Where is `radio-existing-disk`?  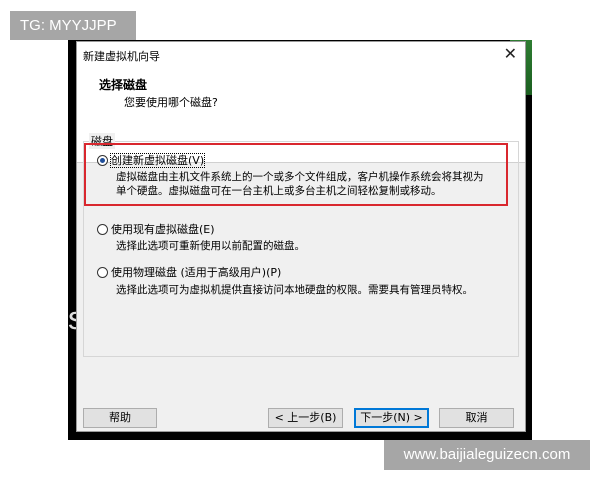 radio-existing-disk is located at coordinates (102, 229).